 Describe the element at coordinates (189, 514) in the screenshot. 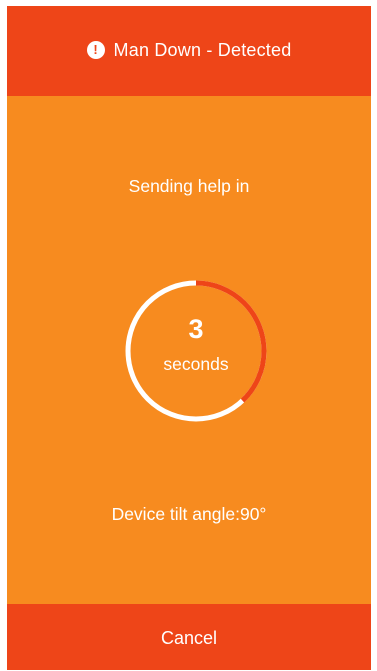

I see `device-tilt-label: Device tilt angle:90°` at that location.